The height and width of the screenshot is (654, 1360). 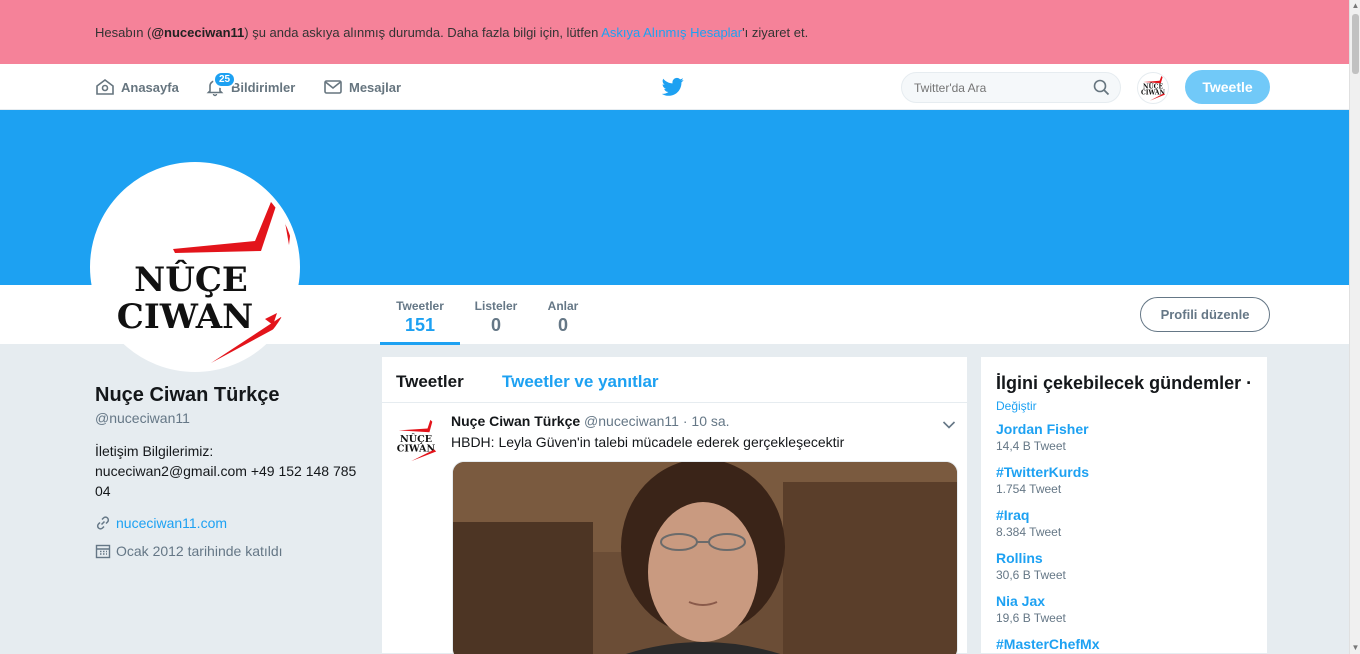 I want to click on suspended-accounts-link: Askıya Alınmış Hesaplar, so click(x=671, y=32).